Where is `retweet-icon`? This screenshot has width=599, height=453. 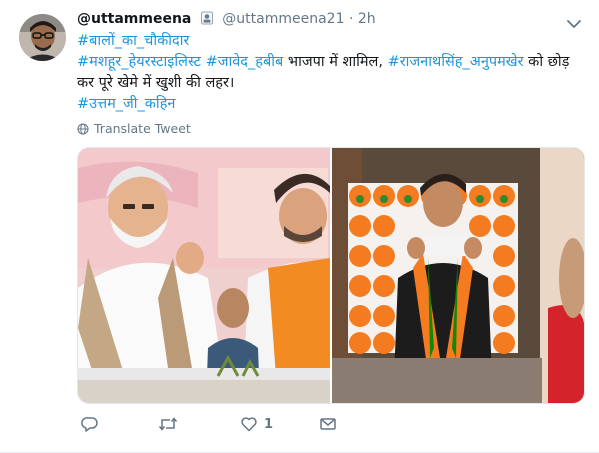 retweet-icon is located at coordinates (168, 424).